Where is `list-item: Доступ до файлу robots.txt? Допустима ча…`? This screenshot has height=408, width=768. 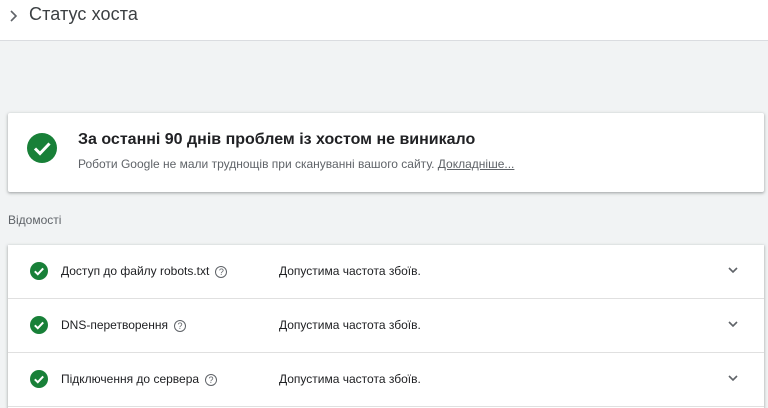
list-item: Доступ до файлу robots.txt? Допустима ча… is located at coordinates (386, 272).